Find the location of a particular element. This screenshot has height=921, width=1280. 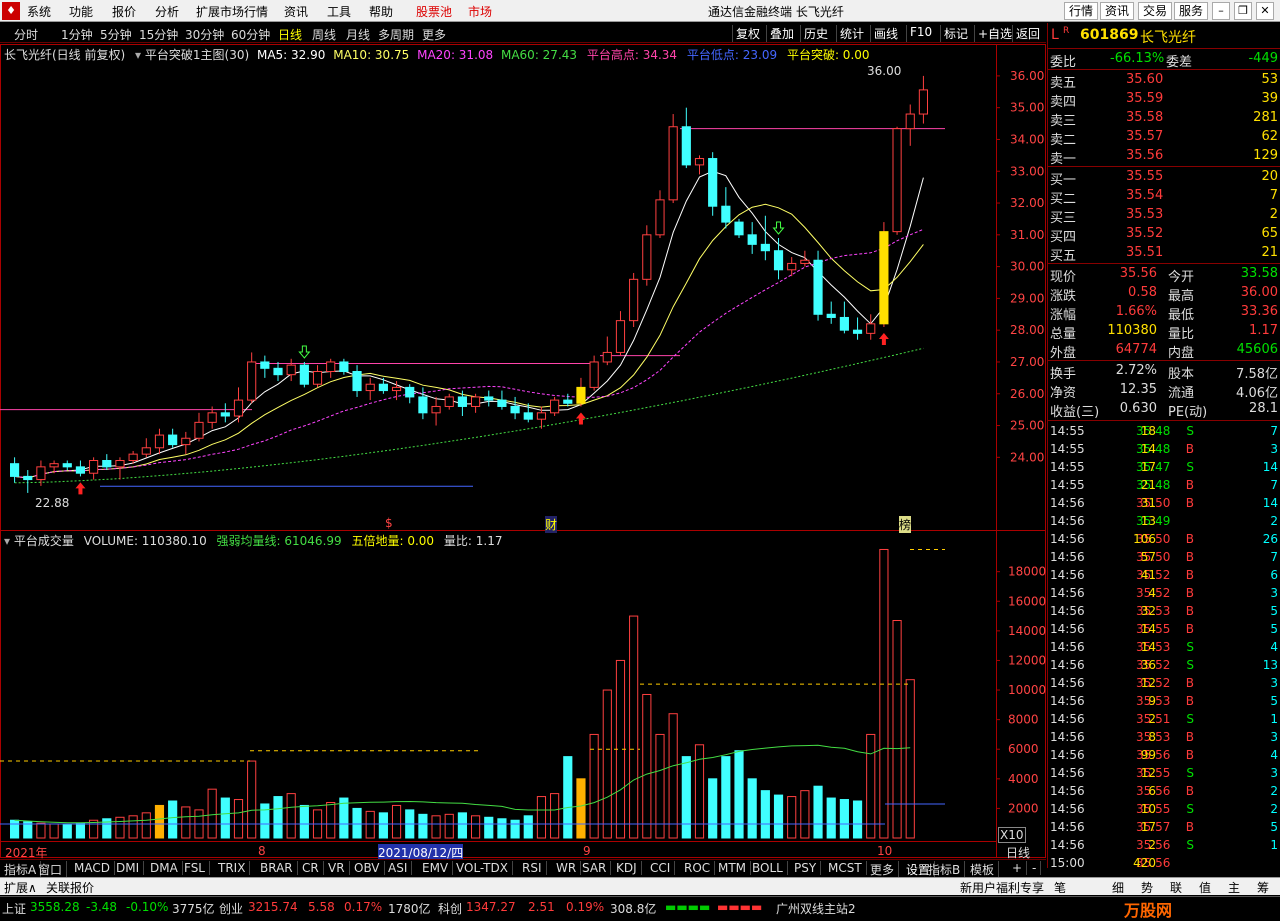

close-icon: ✕ is located at coordinates (1265, 11).